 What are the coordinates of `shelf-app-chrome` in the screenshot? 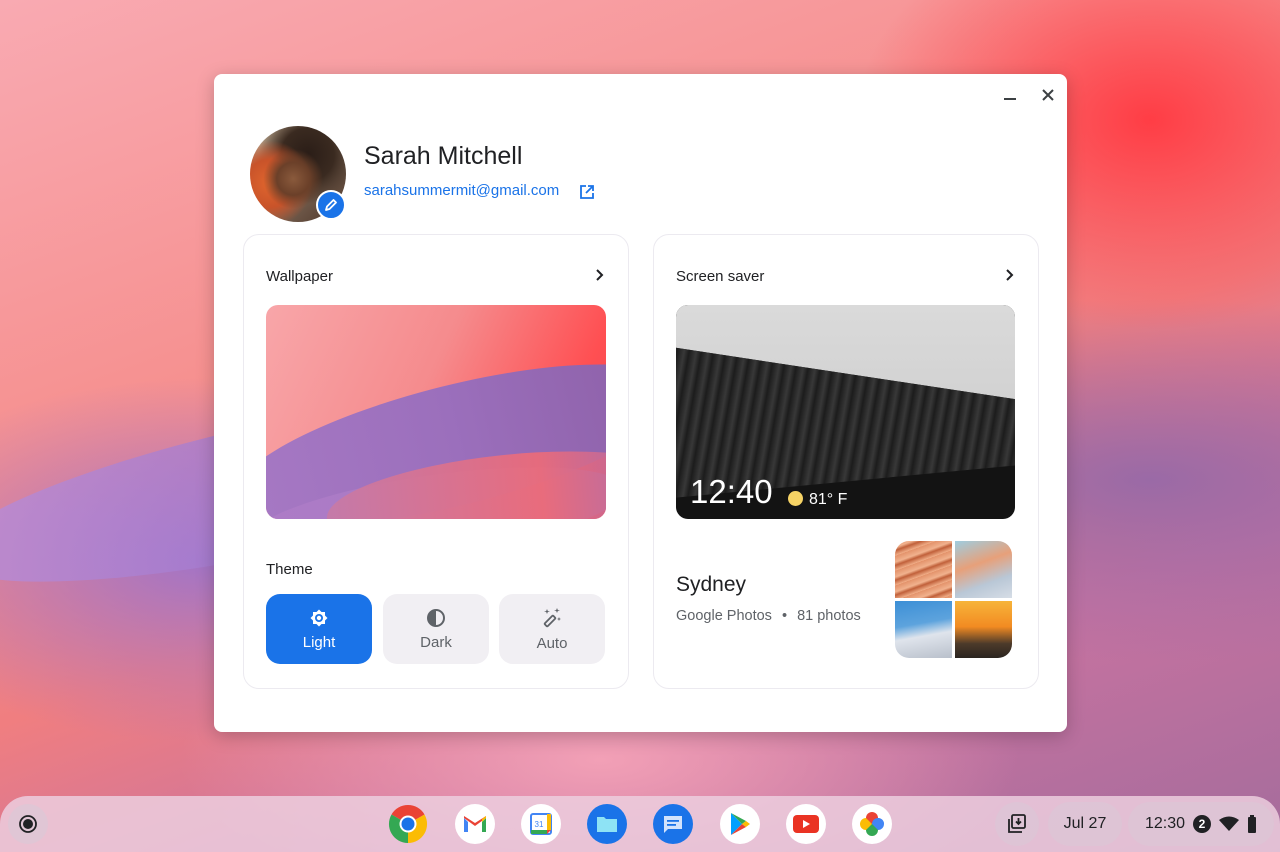 It's located at (408, 824).